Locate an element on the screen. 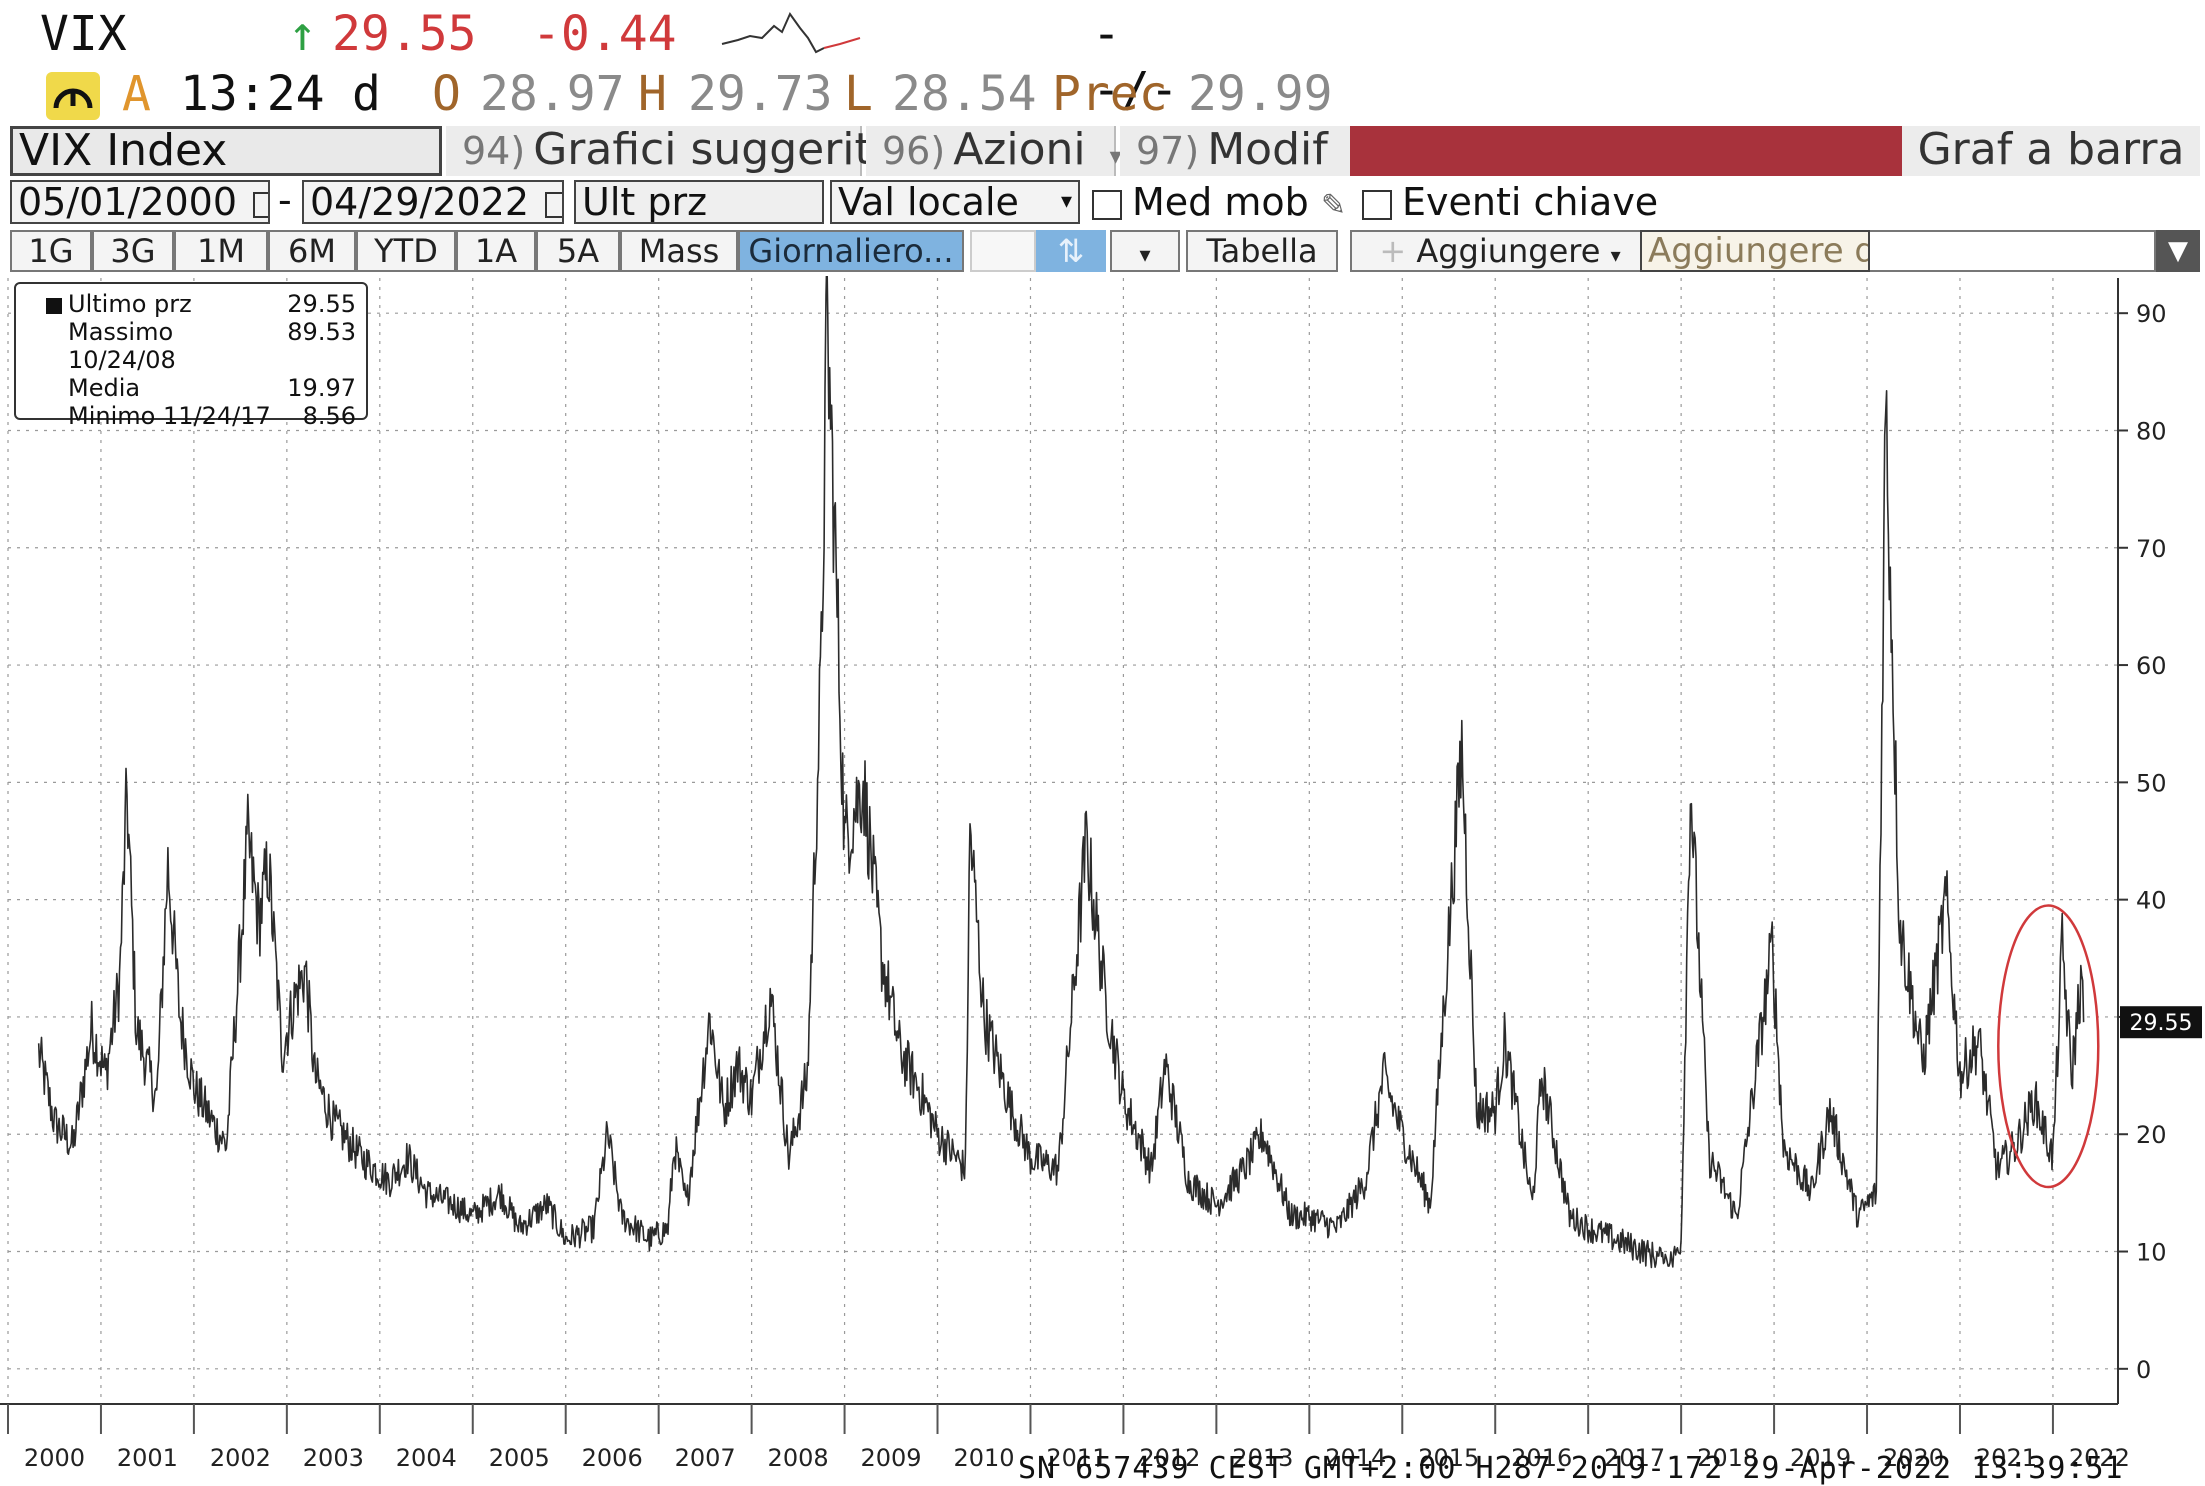 The image size is (2205, 1486). x-tick-label: 2003 is located at coordinates (333, 1458).